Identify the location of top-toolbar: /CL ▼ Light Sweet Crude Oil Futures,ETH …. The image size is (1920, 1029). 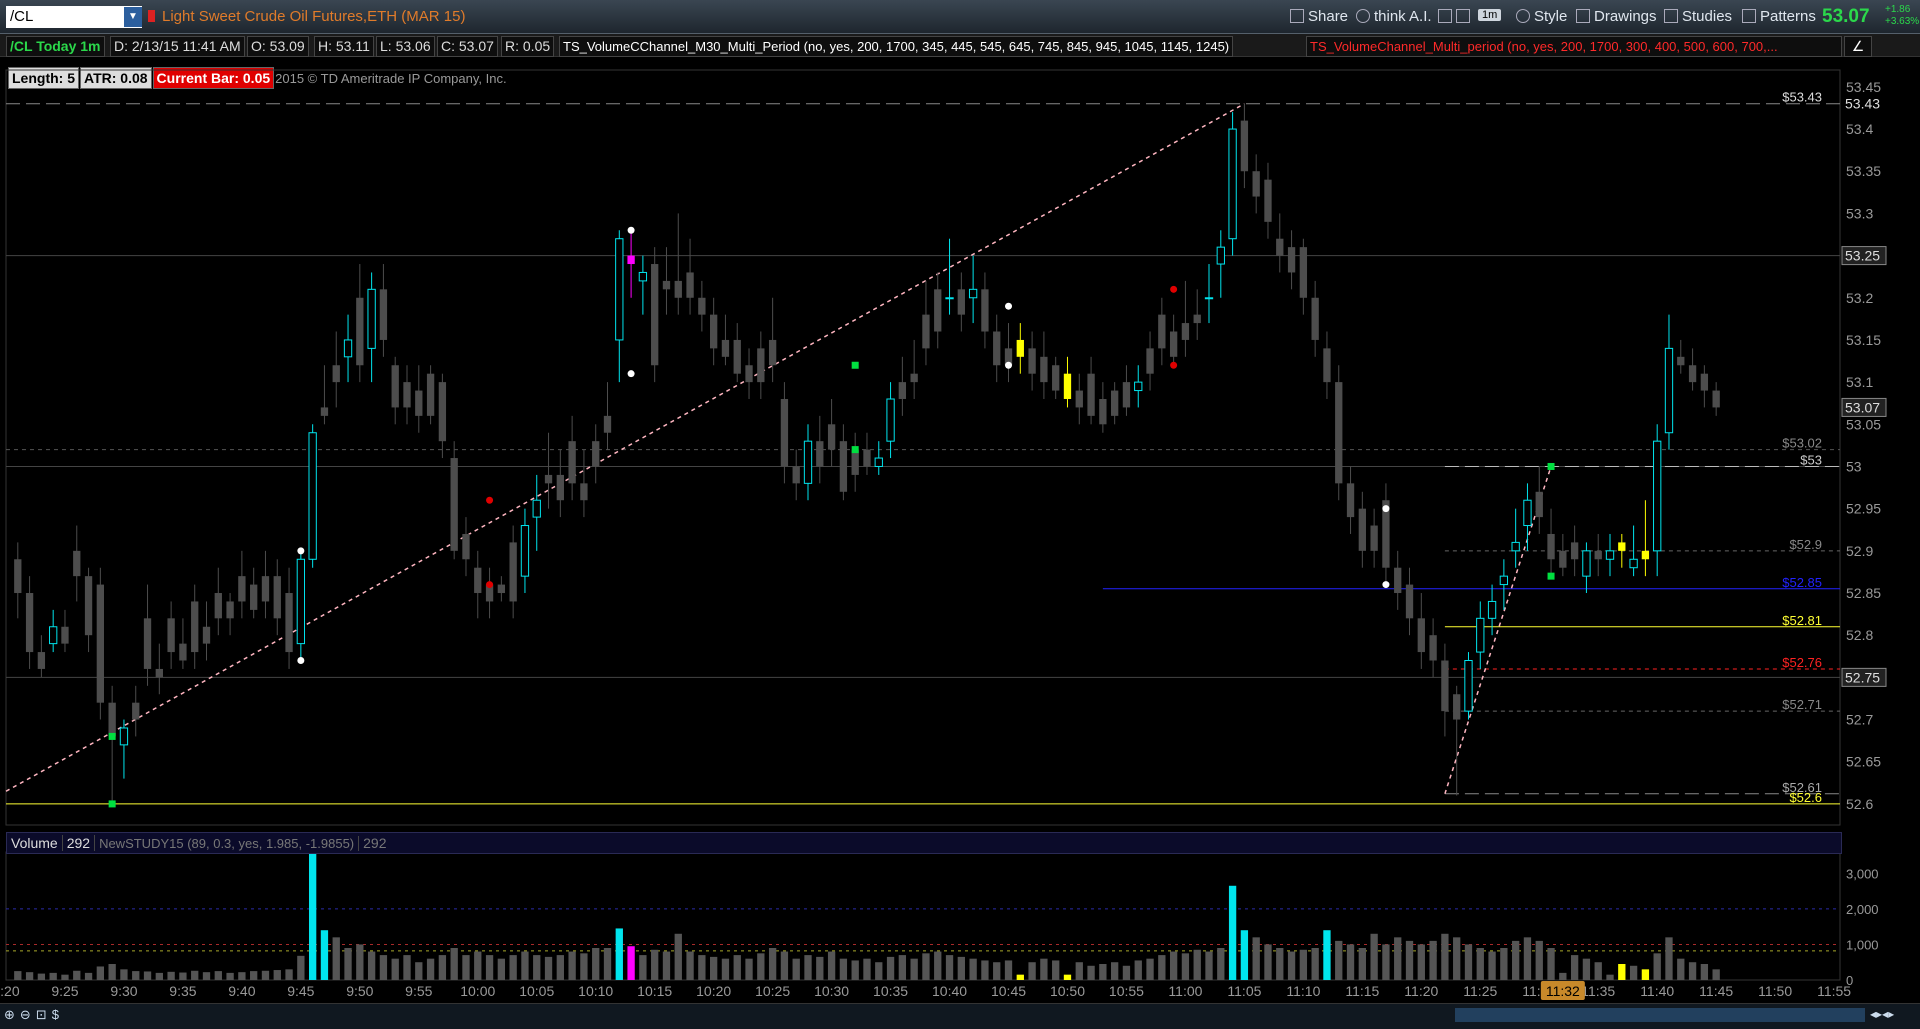
(960, 17).